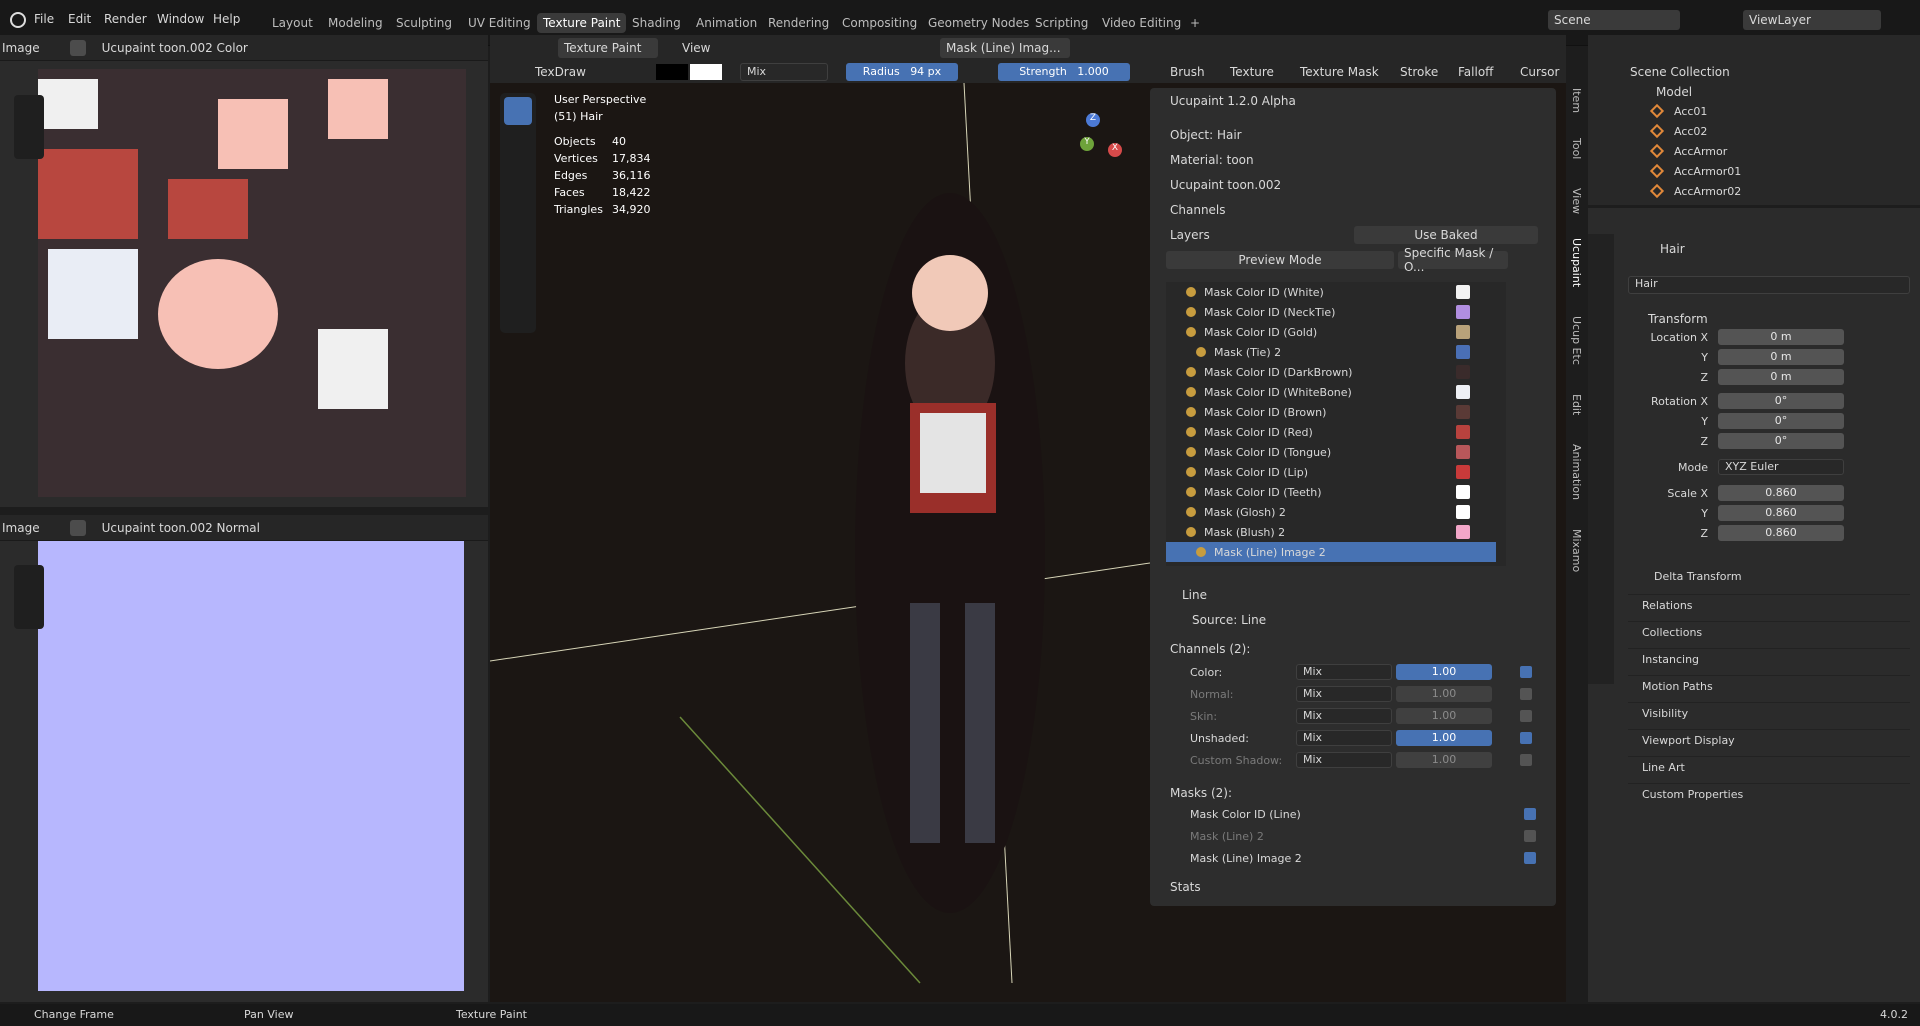 Image resolution: width=1920 pixels, height=1026 pixels. What do you see at coordinates (1194, 595) in the screenshot?
I see `line-section: Line` at bounding box center [1194, 595].